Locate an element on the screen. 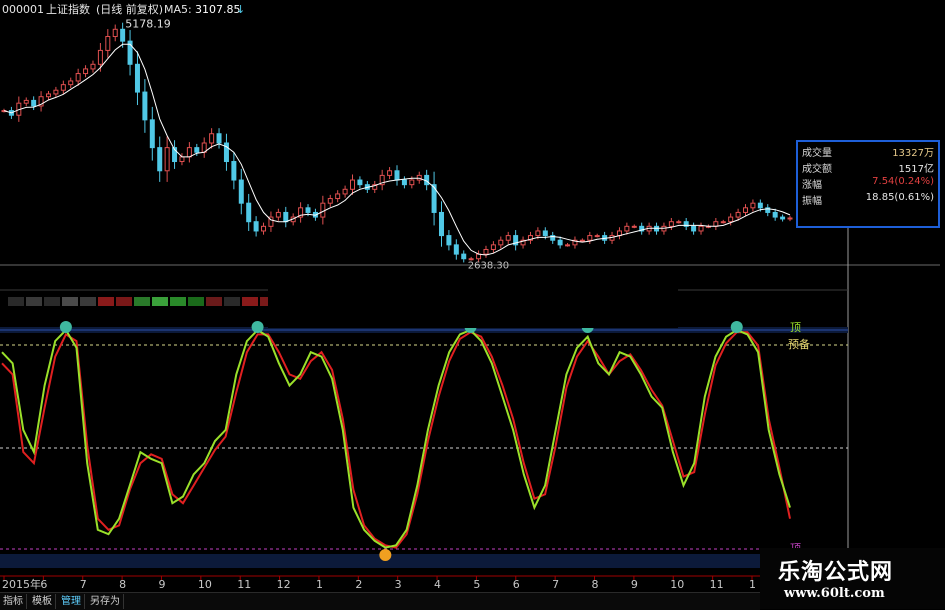  tab-manage: 管理 is located at coordinates (71, 601).